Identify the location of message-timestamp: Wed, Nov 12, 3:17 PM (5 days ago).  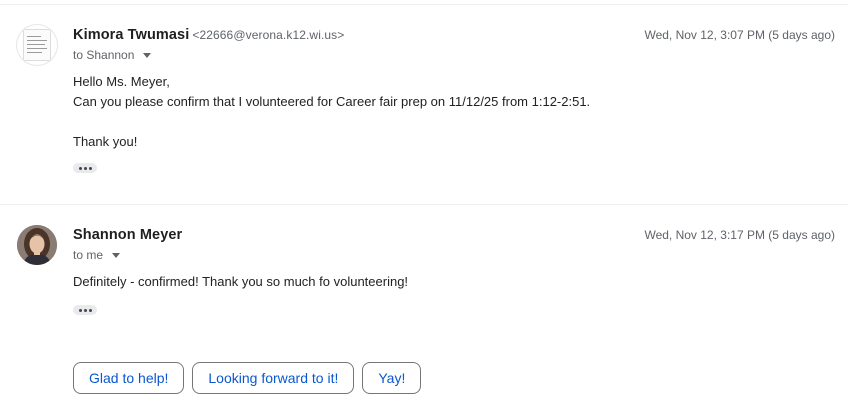
(739, 235).